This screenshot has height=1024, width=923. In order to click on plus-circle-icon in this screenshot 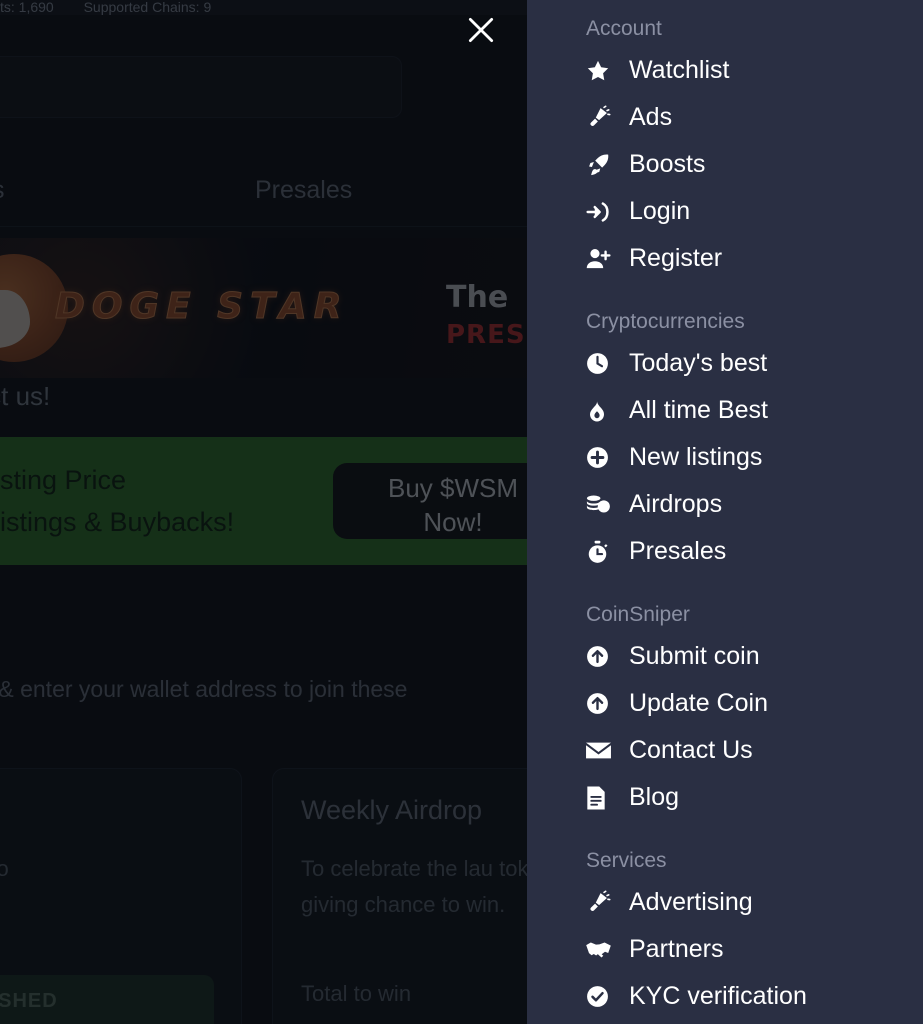, I will do `click(602, 457)`.